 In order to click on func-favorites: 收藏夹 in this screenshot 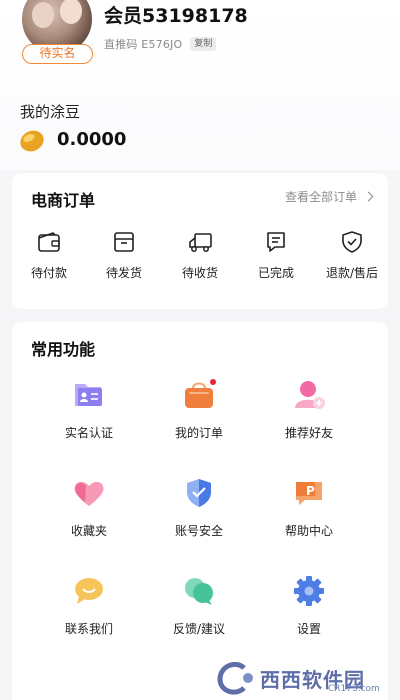, I will do `click(89, 507)`.